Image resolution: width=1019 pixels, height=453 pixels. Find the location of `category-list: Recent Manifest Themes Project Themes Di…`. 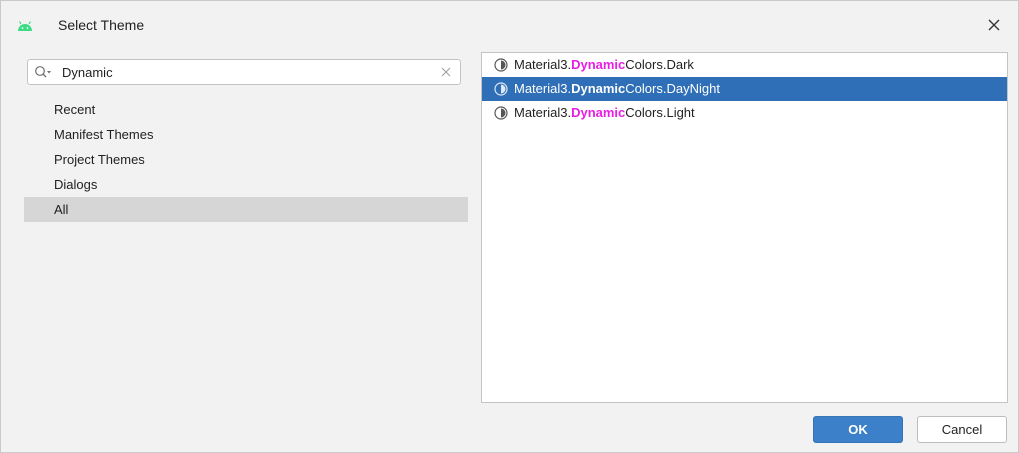

category-list: Recent Manifest Themes Project Themes Di… is located at coordinates (246, 159).